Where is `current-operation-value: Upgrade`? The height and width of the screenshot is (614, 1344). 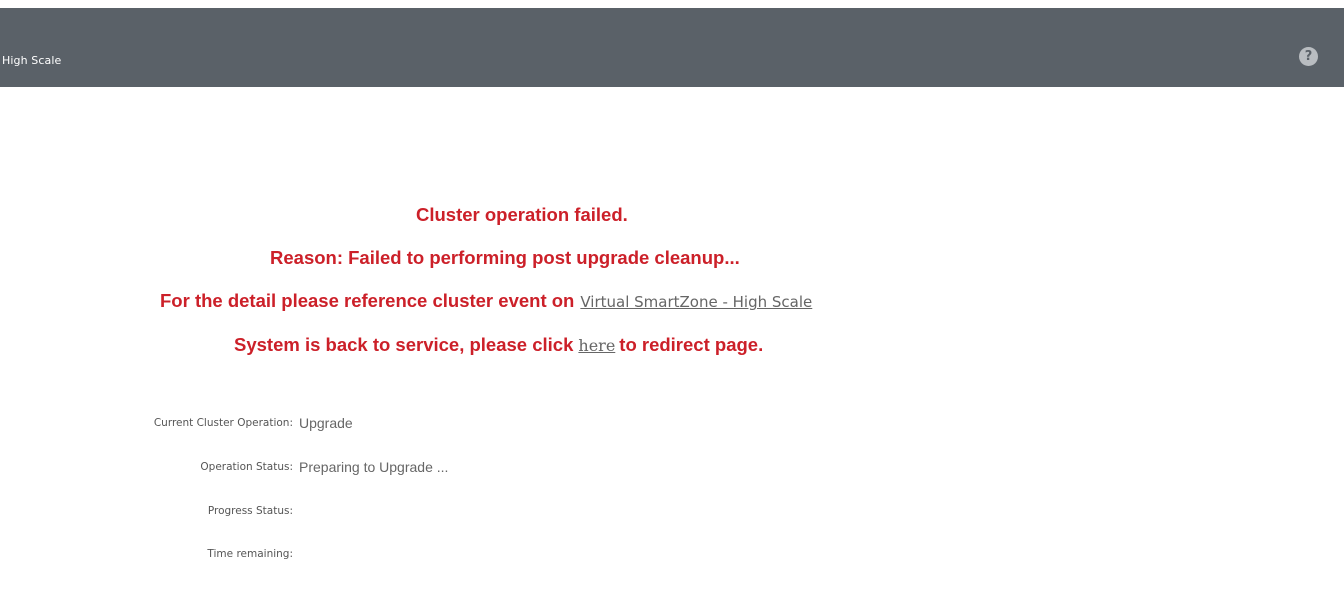
current-operation-value: Upgrade is located at coordinates (326, 423).